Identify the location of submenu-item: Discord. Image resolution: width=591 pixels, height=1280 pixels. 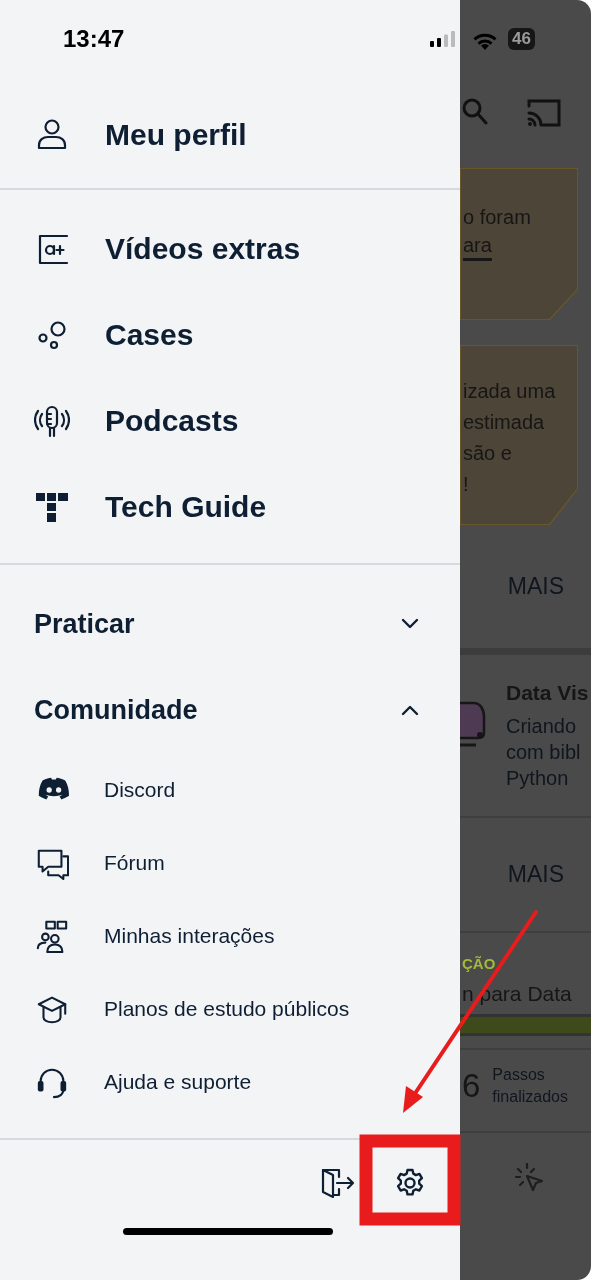
(140, 789).